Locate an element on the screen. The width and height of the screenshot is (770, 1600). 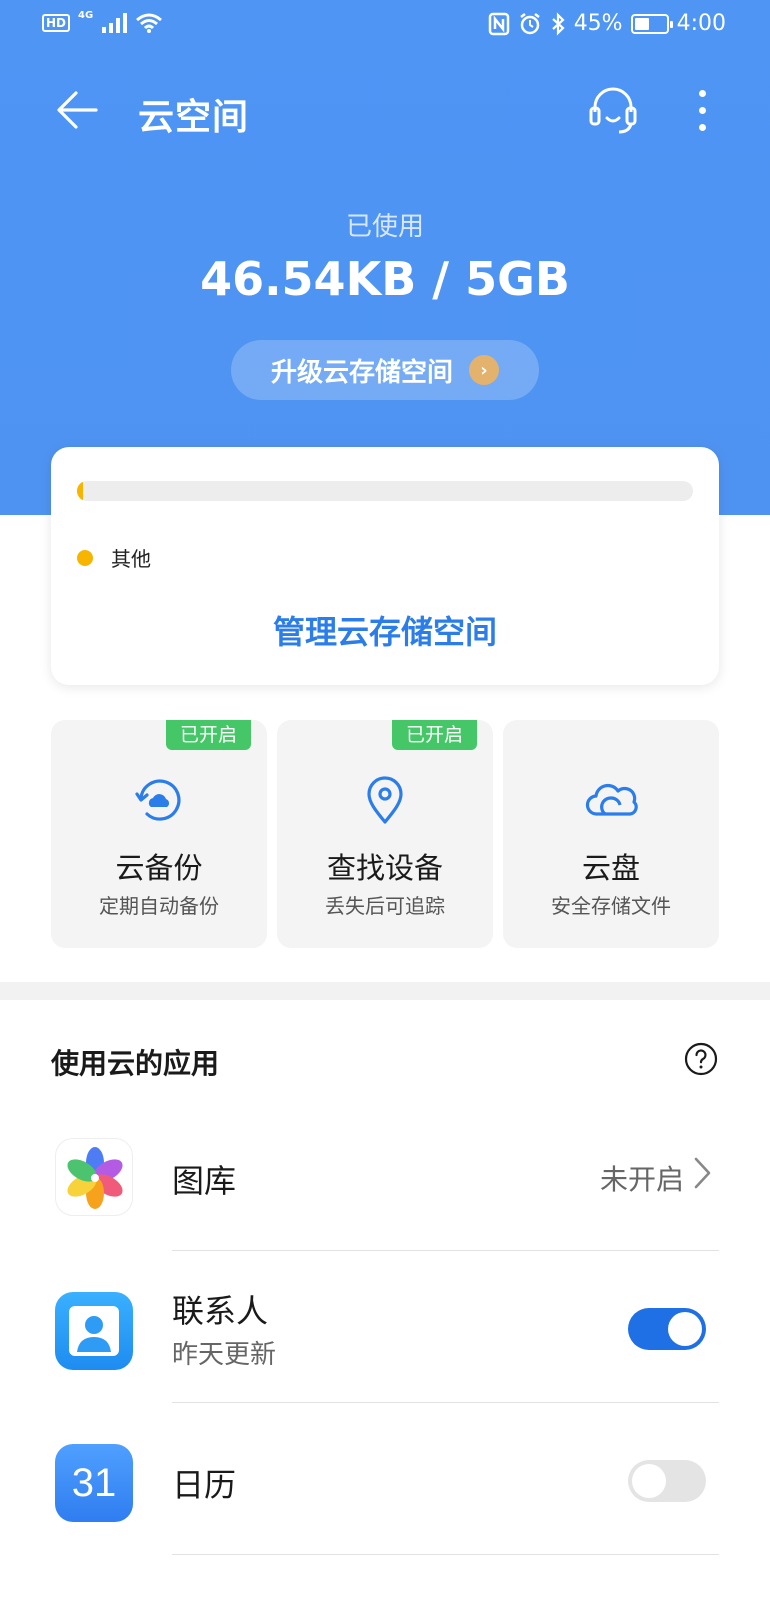
toolbar: 云空间 is located at coordinates (385, 110).